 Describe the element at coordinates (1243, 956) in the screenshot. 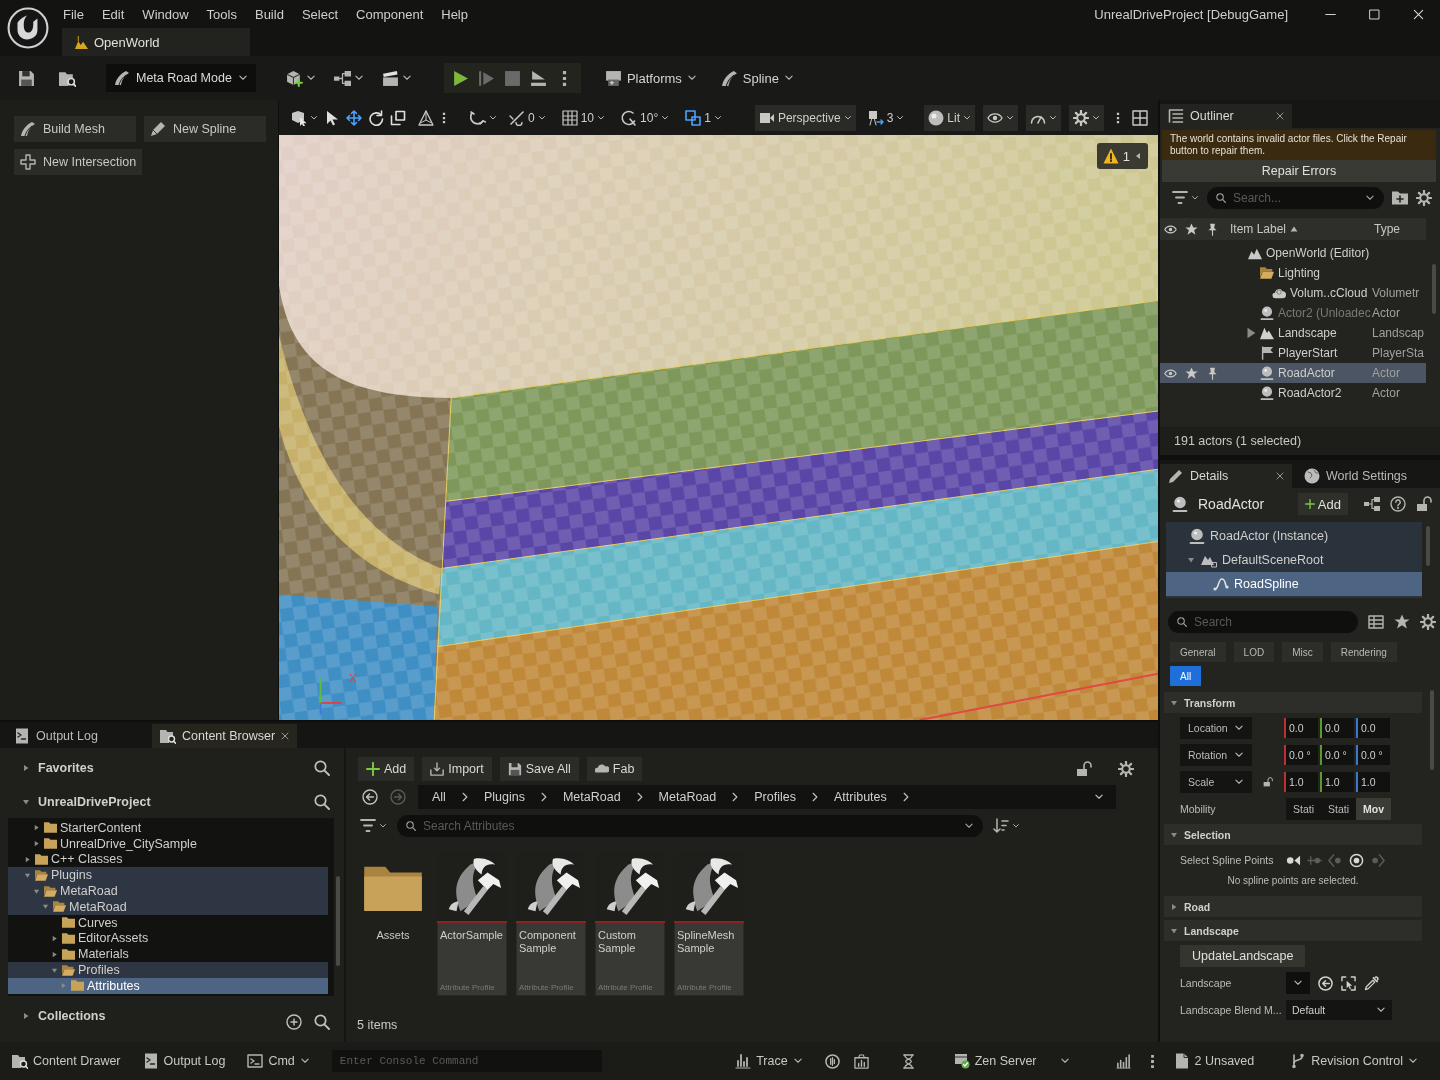

I see `update-landscape-button: UpdateLandscape` at that location.